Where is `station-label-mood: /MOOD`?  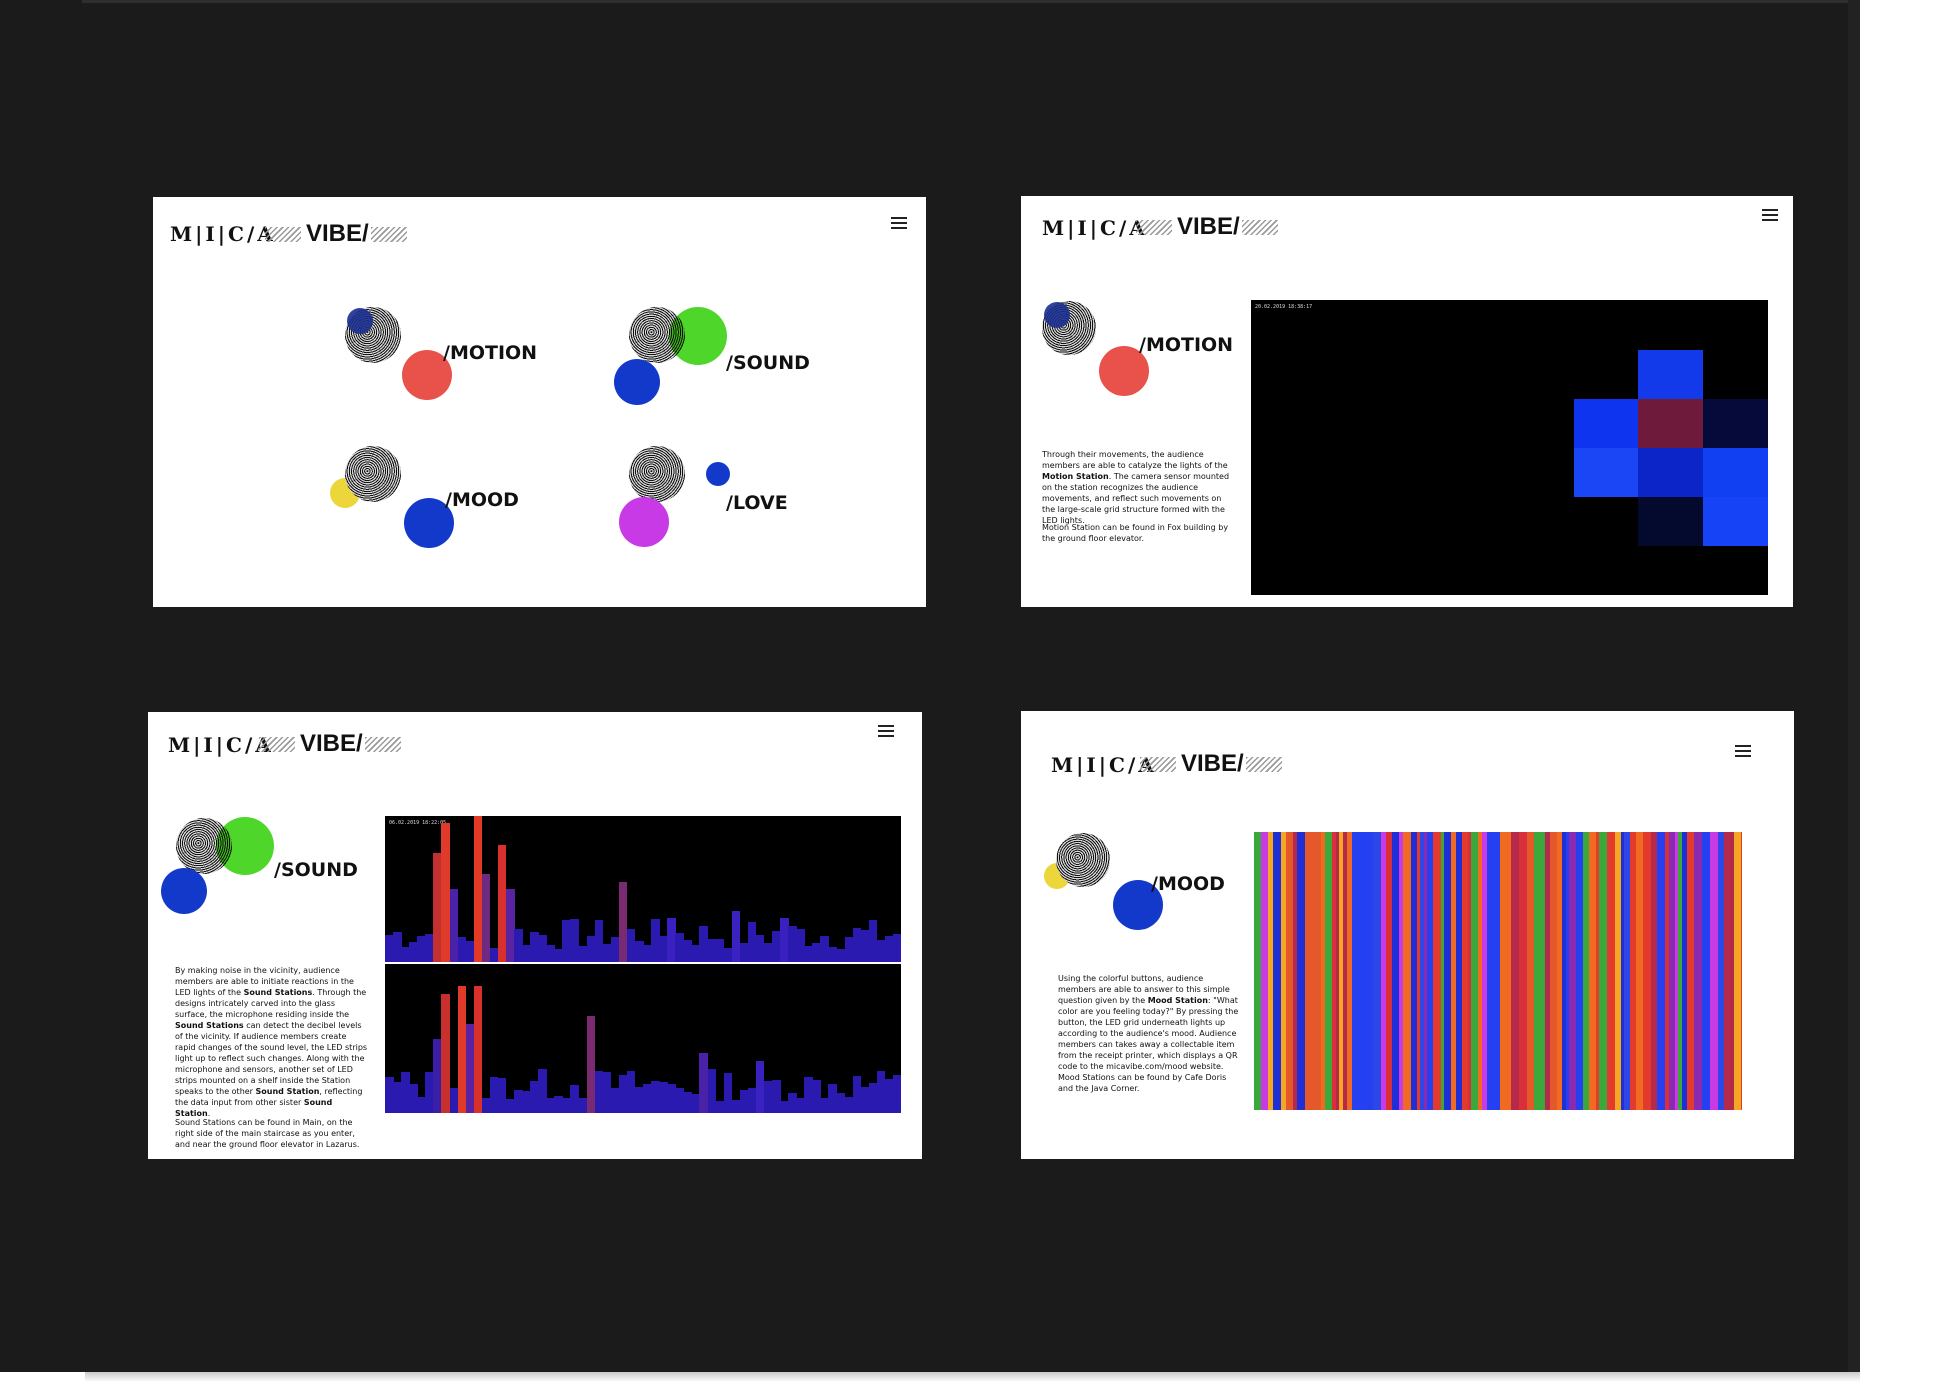
station-label-mood: /MOOD is located at coordinates (482, 500).